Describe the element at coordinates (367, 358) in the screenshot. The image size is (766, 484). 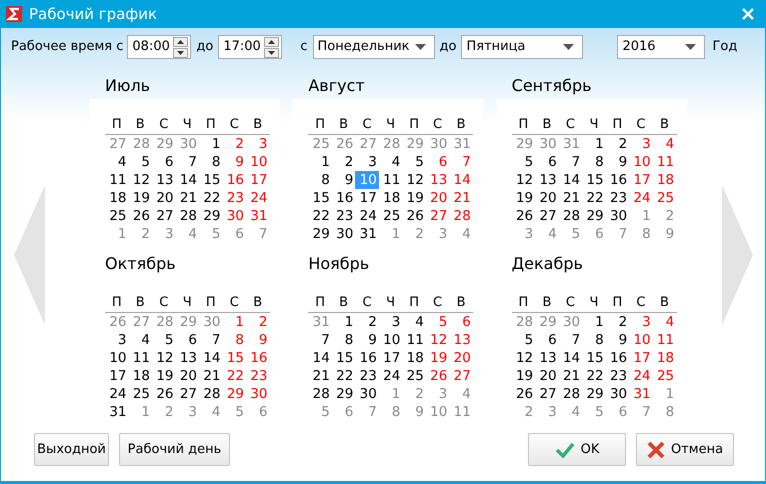
I see `day-cell: 16` at that location.